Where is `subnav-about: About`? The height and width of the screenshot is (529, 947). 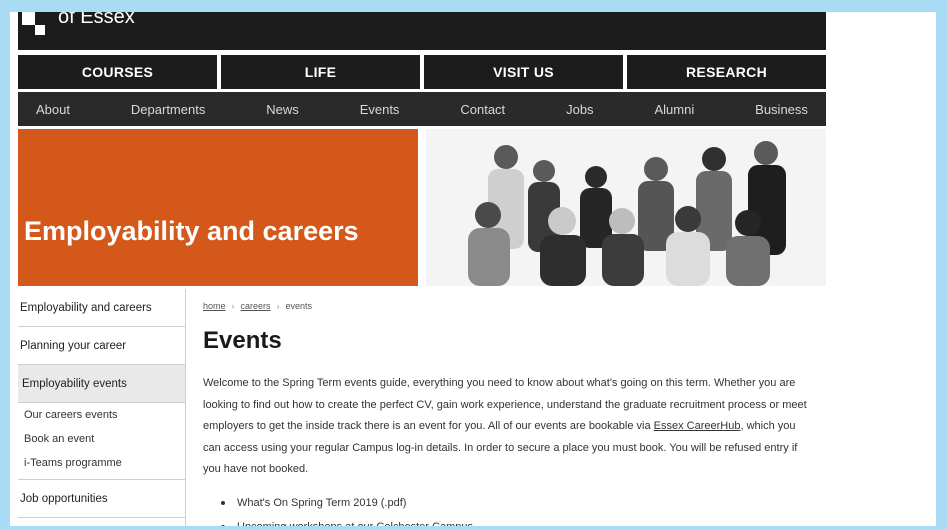
subnav-about: About is located at coordinates (53, 109).